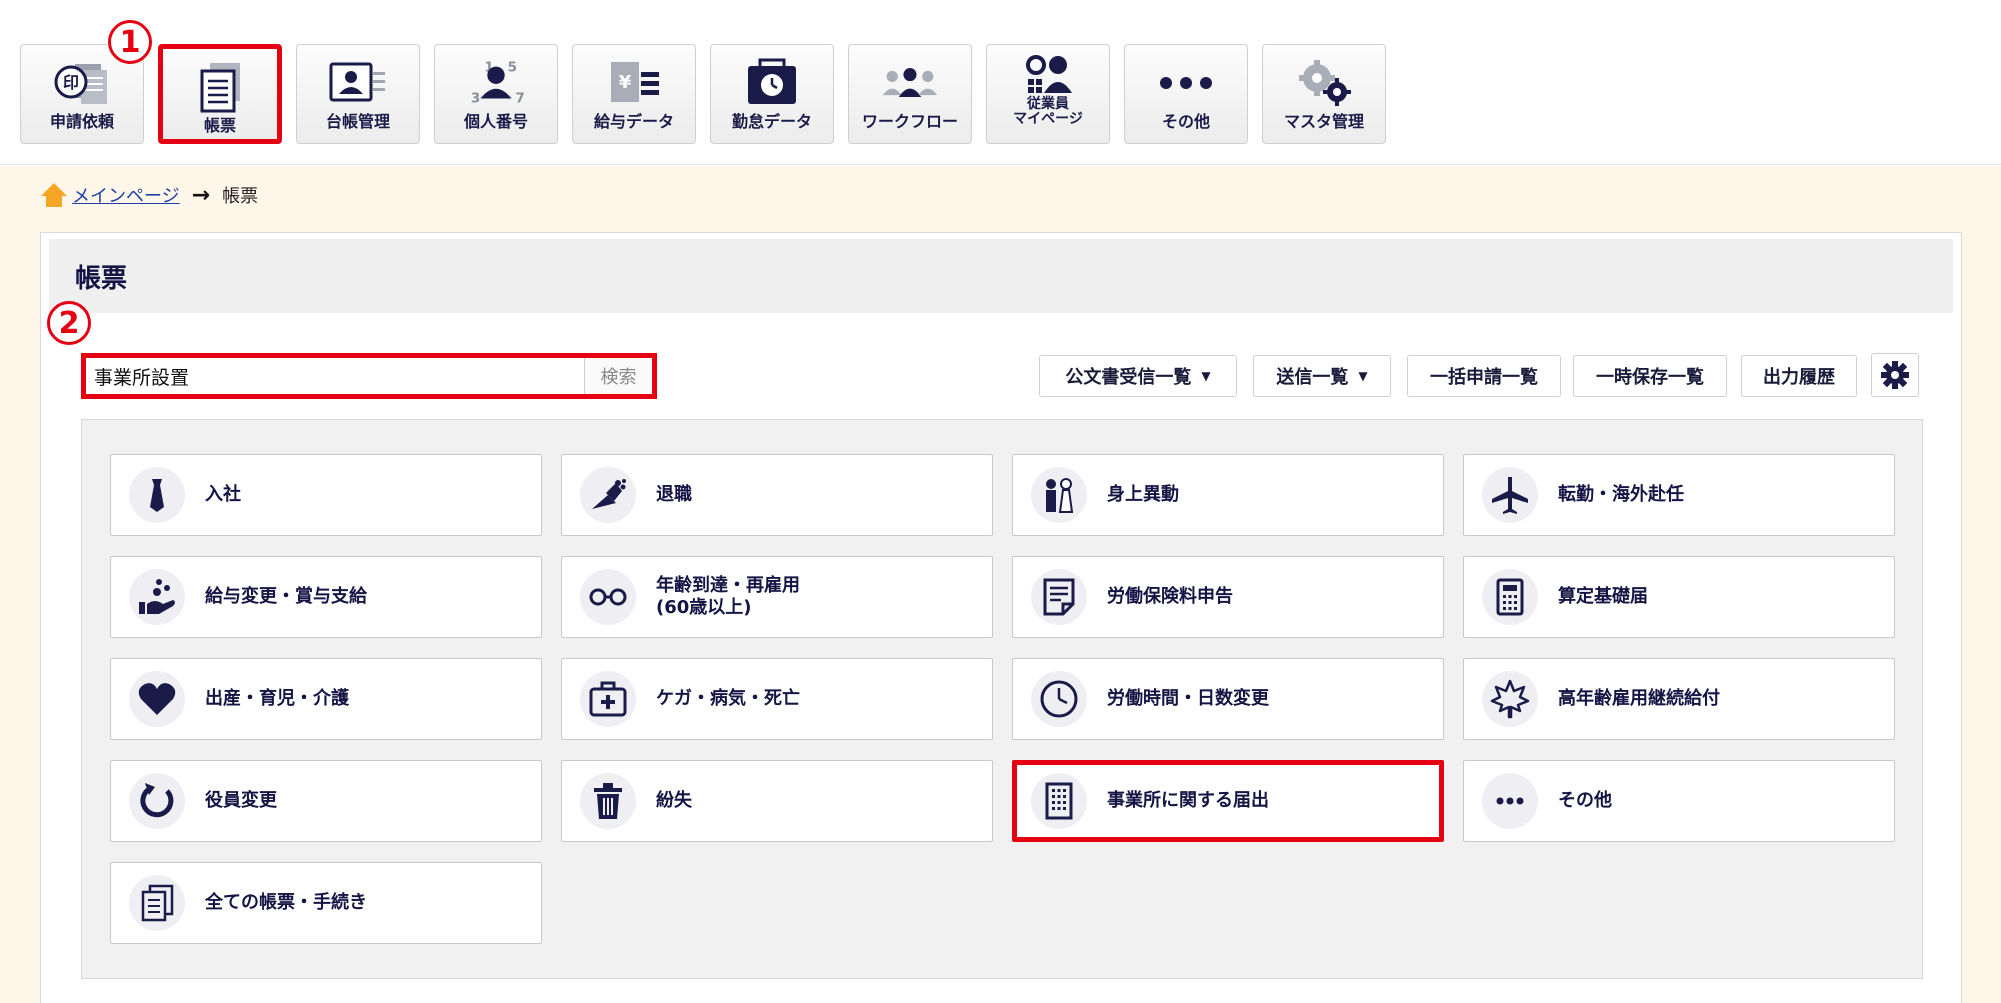 Image resolution: width=2001 pixels, height=1003 pixels. What do you see at coordinates (1603, 596) in the screenshot?
I see `category-label: 算定基礎届` at bounding box center [1603, 596].